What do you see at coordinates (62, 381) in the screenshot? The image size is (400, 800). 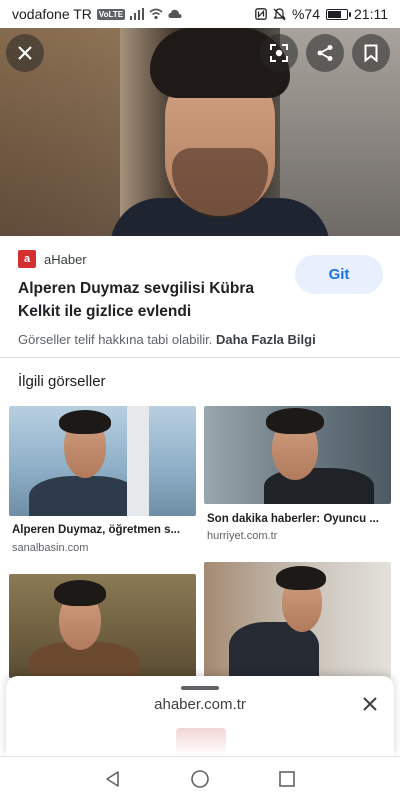 I see `related-images-title: İlgili görseller` at bounding box center [62, 381].